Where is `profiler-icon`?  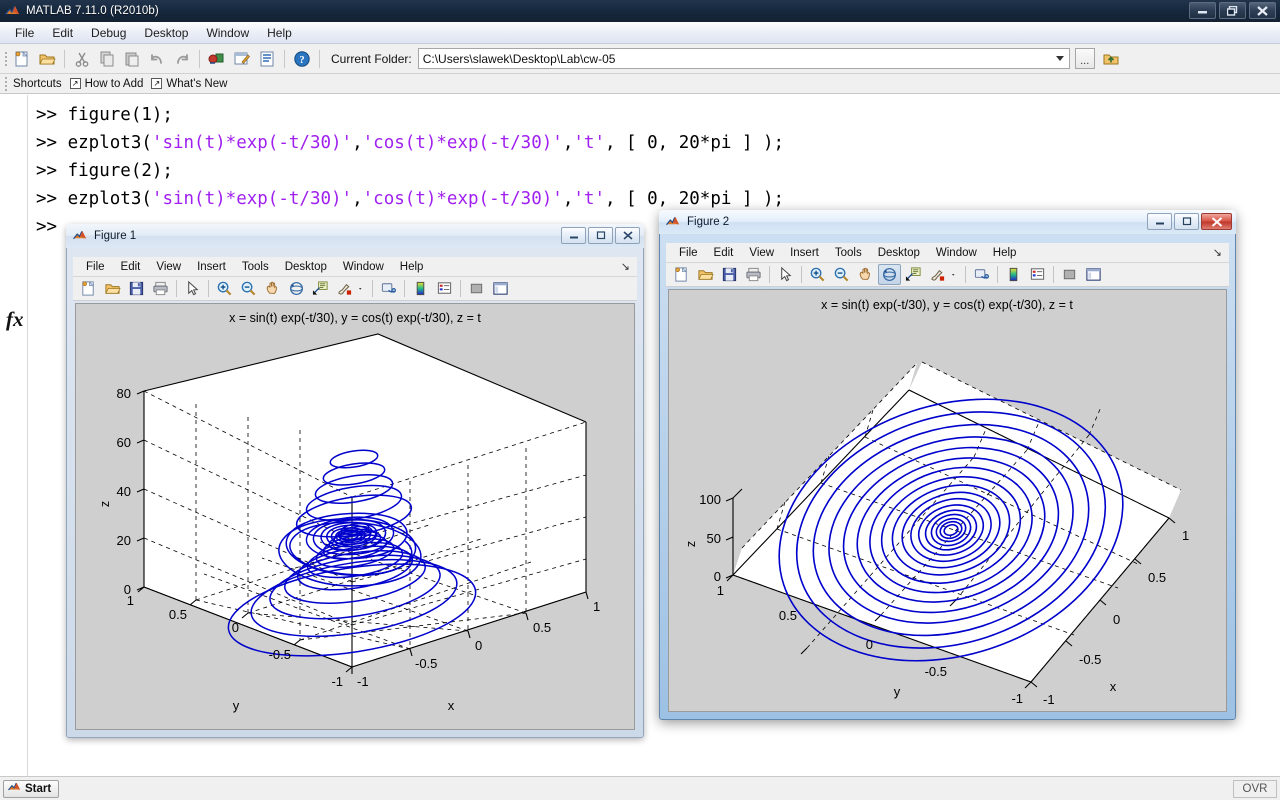
profiler-icon is located at coordinates (267, 59).